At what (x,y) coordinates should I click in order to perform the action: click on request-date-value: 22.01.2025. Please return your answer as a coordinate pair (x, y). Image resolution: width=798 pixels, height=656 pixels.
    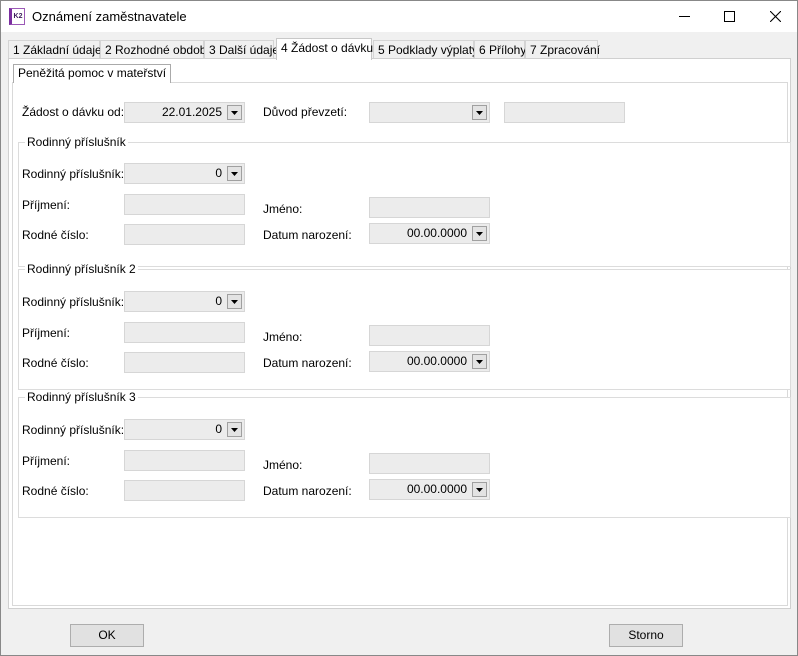
    Looking at the image, I should click on (191, 112).